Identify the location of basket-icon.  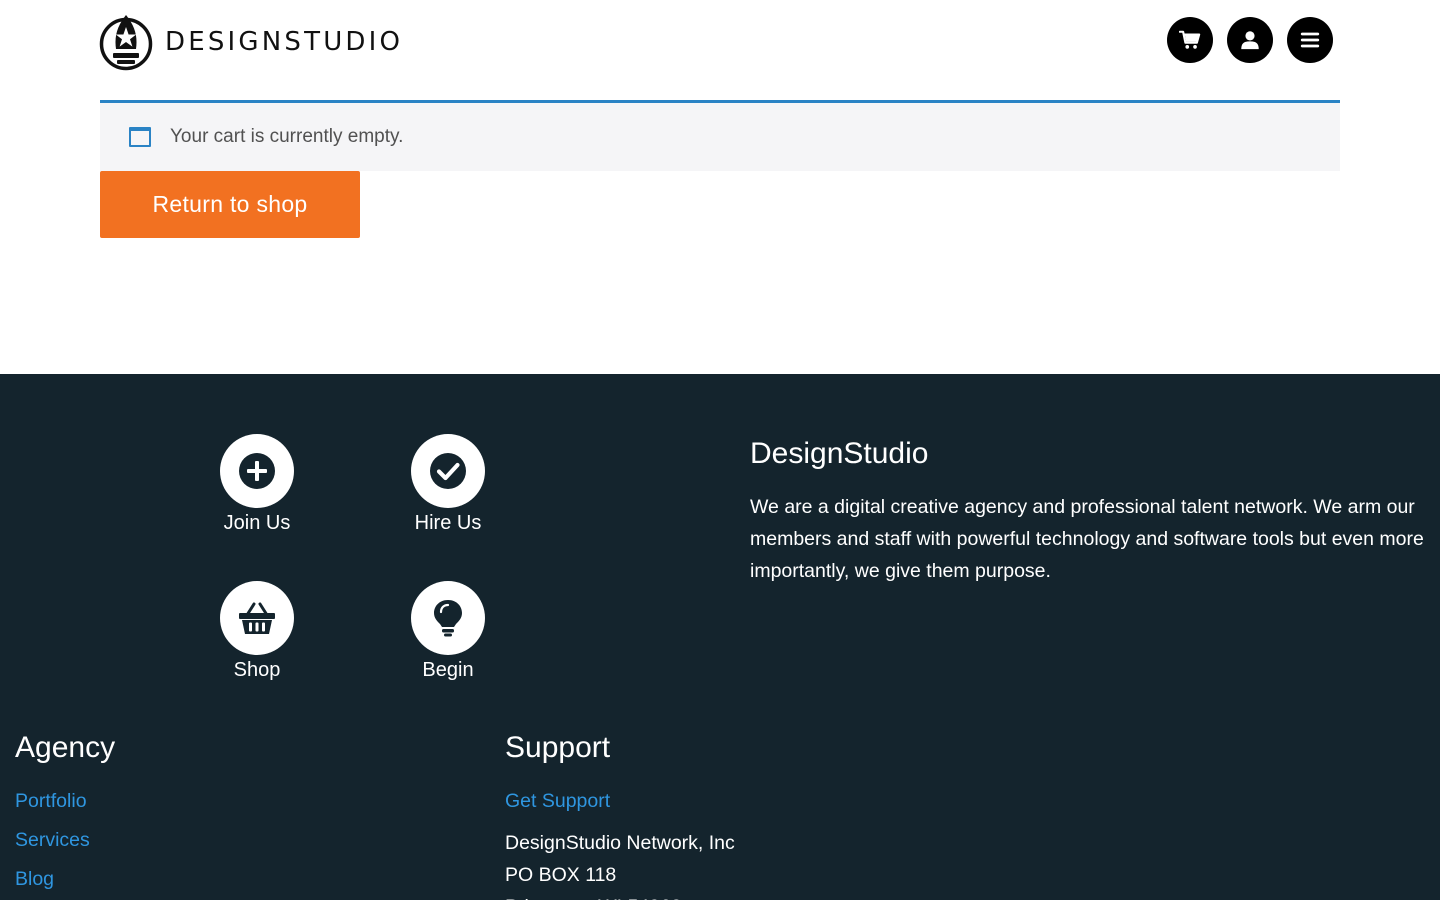
(257, 618).